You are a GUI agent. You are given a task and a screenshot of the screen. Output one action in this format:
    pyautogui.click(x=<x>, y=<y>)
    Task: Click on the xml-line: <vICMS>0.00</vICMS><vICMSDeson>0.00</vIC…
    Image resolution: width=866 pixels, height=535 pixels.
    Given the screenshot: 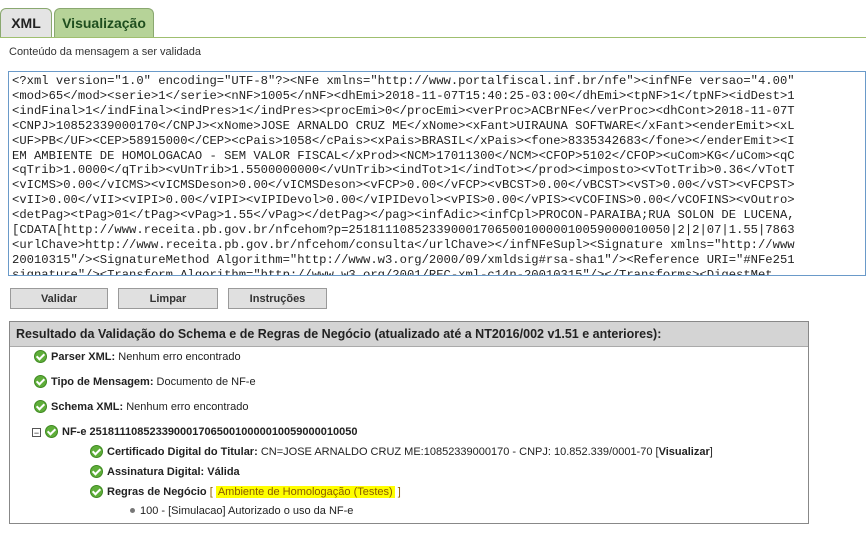 What is the action you would take?
    pyautogui.click(x=403, y=185)
    